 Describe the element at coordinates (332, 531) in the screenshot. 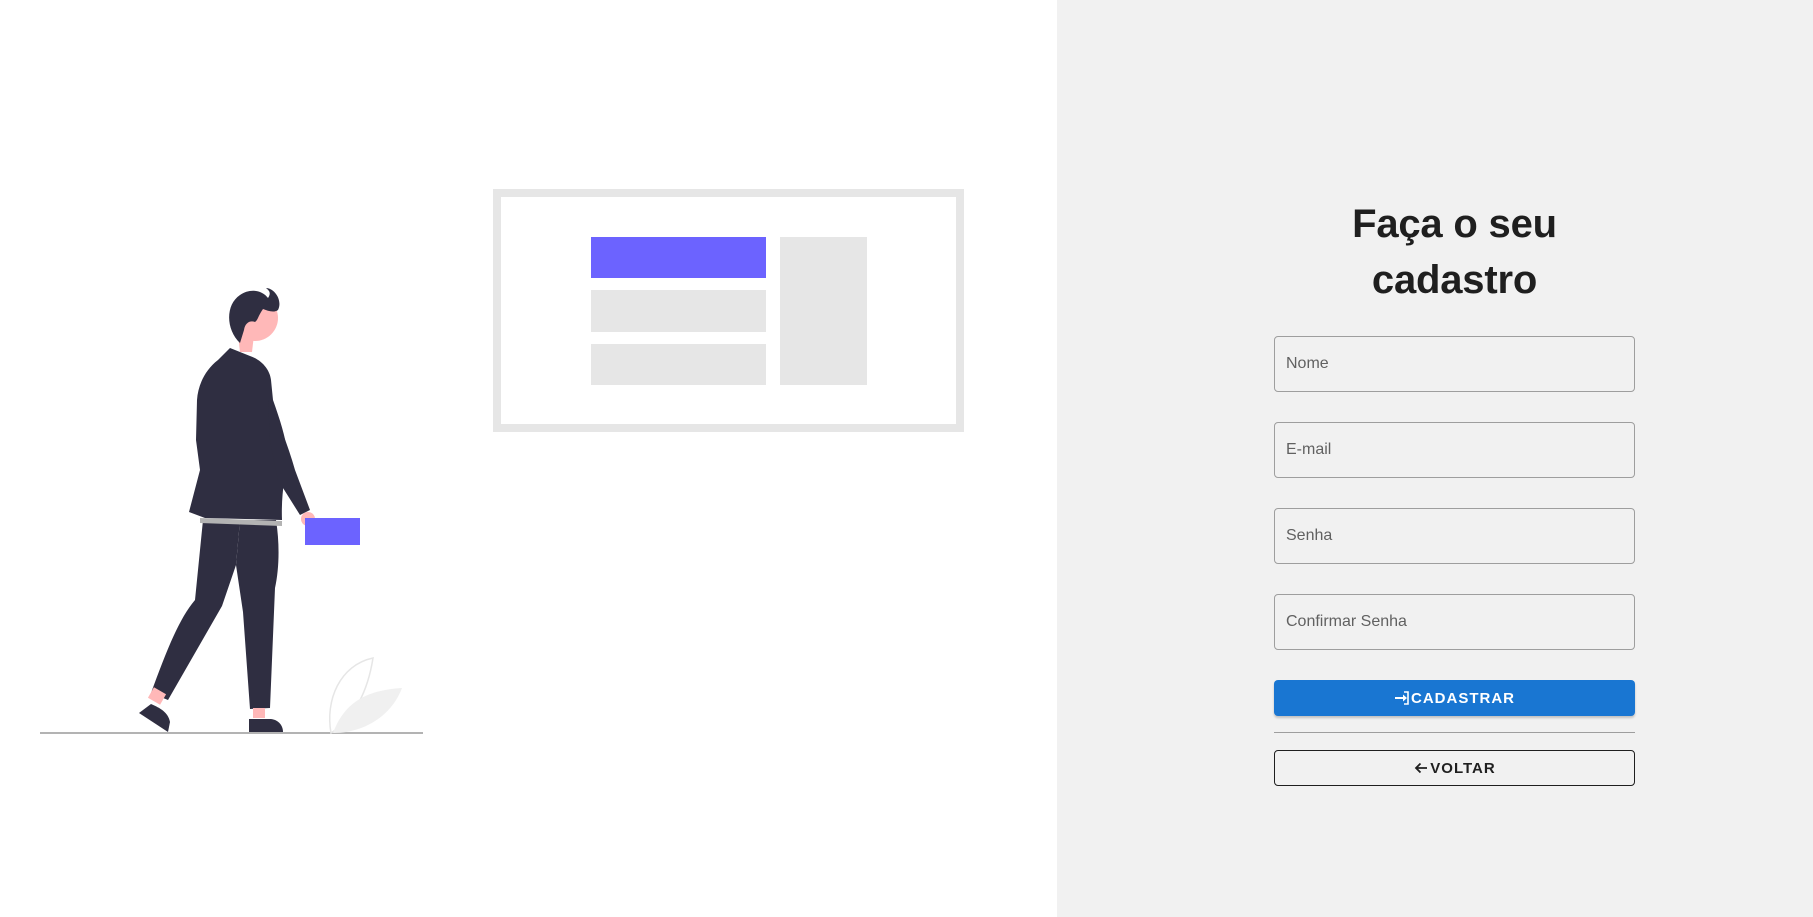

I see `card-in-hand` at that location.